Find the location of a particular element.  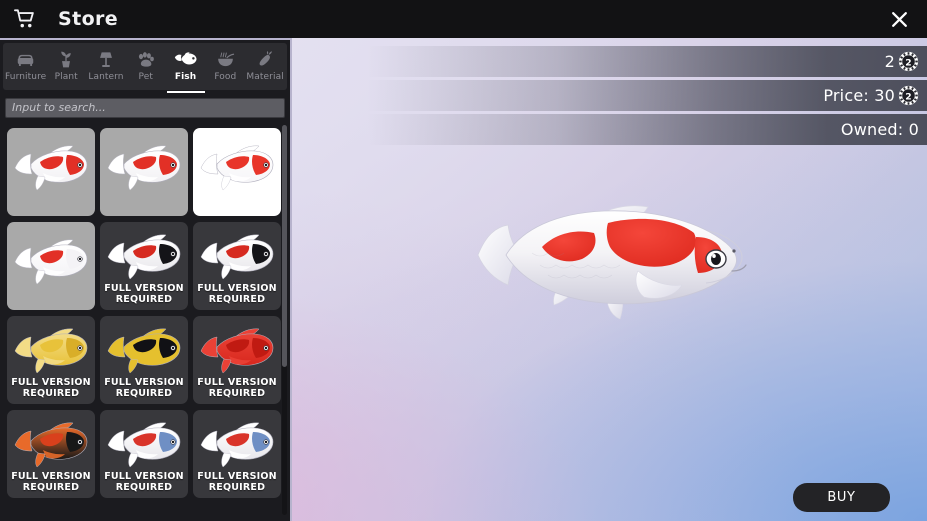

shopping-cart-icon is located at coordinates (24, 18).